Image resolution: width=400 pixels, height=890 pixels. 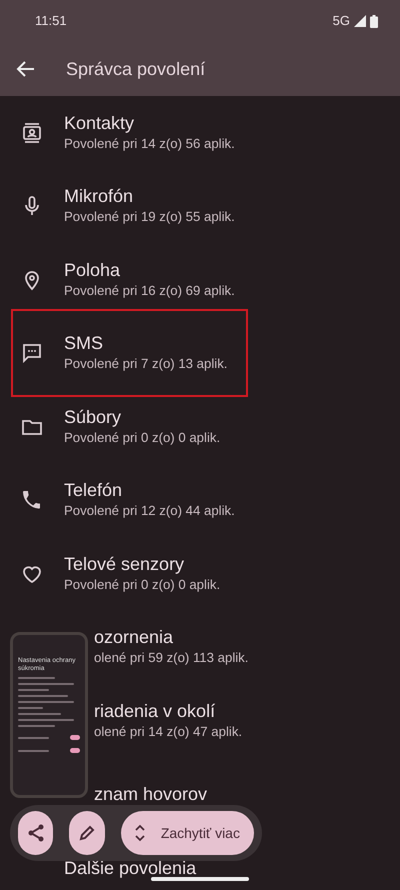 I want to click on share-icon, so click(x=36, y=833).